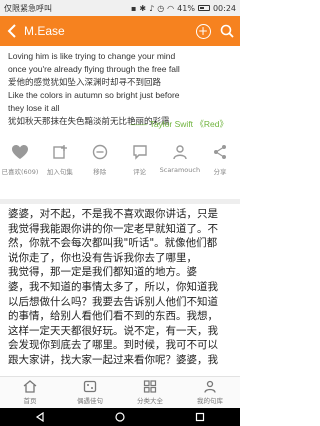  I want to click on back-button, so click(12, 31).